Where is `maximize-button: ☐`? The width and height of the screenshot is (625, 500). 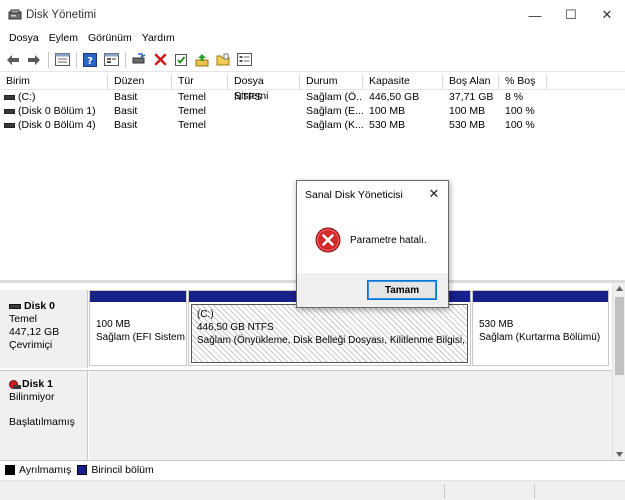
maximize-button: ☐ is located at coordinates (571, 15).